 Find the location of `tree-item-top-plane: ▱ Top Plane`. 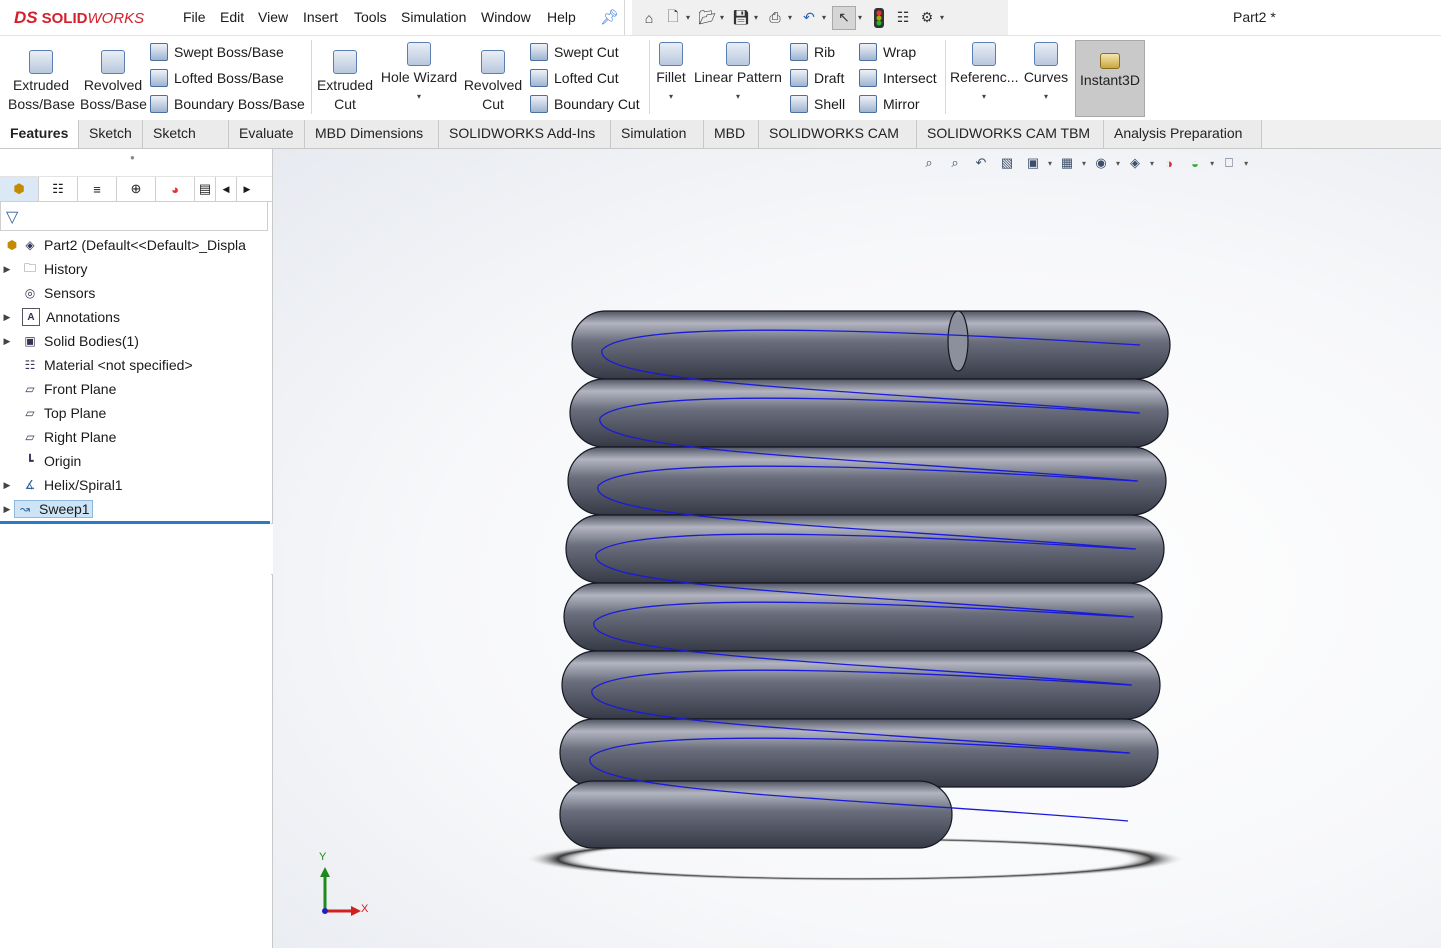

tree-item-top-plane: ▱ Top Plane is located at coordinates (53, 413).